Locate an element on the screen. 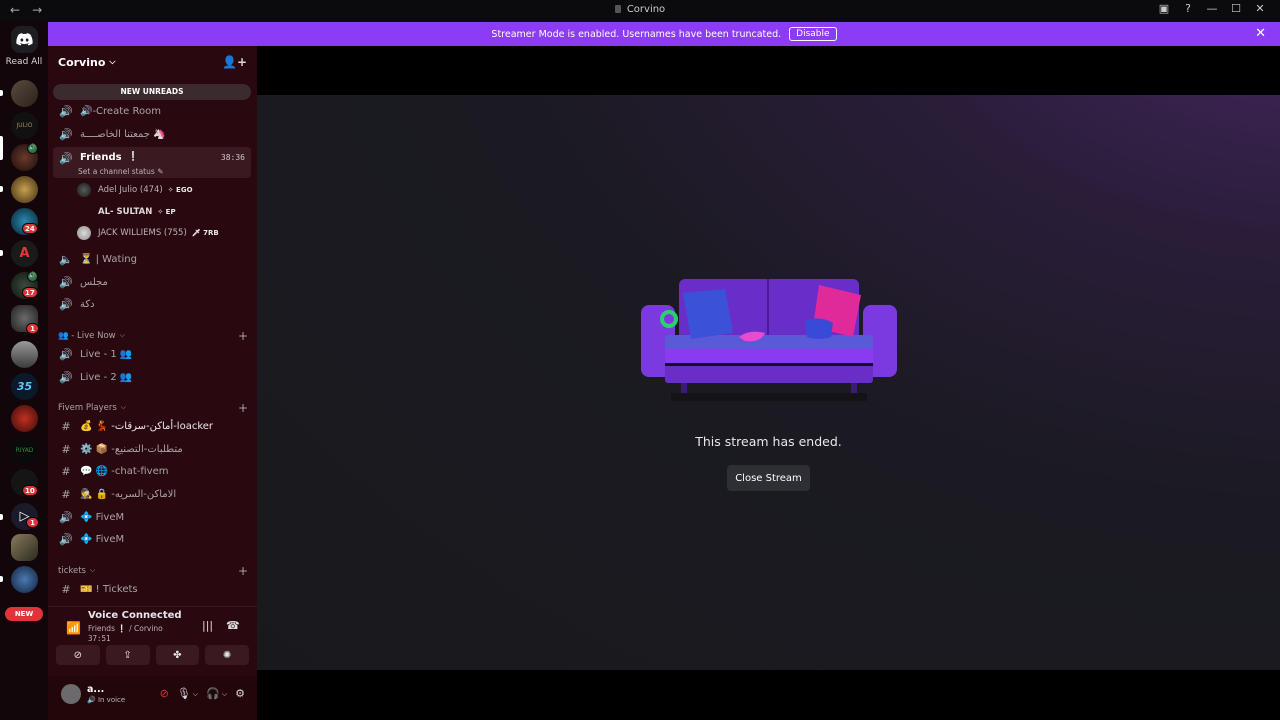  server-icon-a: A is located at coordinates (24, 253).